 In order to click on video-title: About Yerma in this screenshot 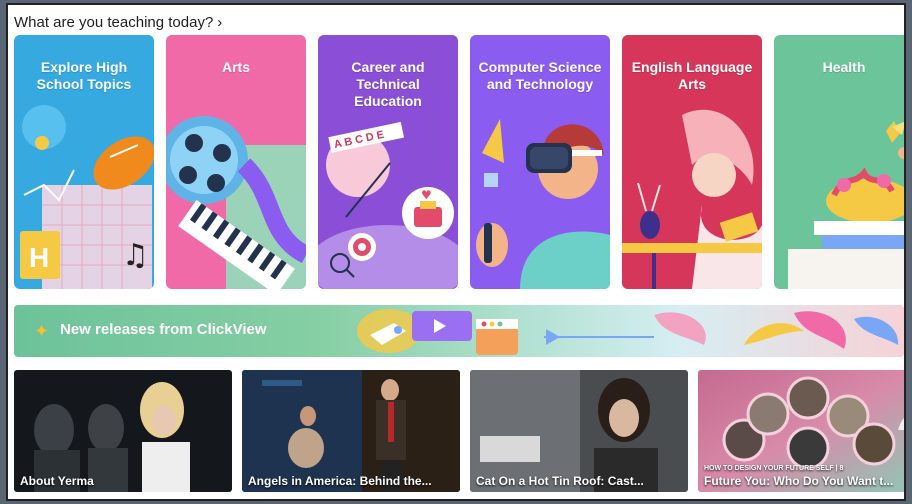, I will do `click(57, 481)`.